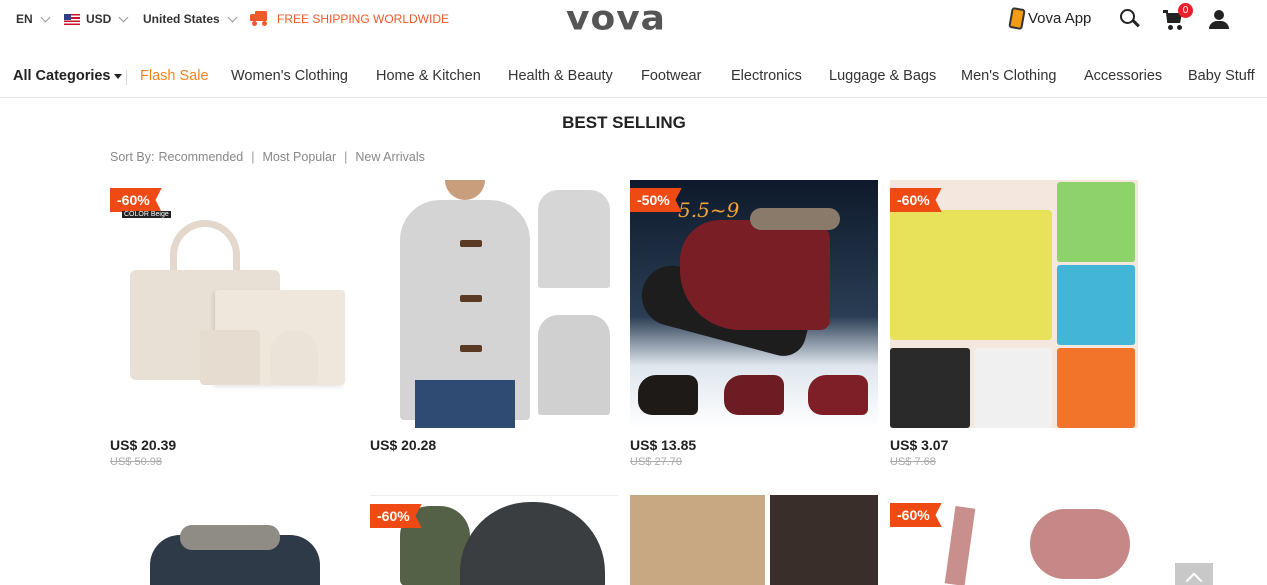 Image resolution: width=1267 pixels, height=585 pixels. I want to click on all-categories-menu: All Categories, so click(67, 76).